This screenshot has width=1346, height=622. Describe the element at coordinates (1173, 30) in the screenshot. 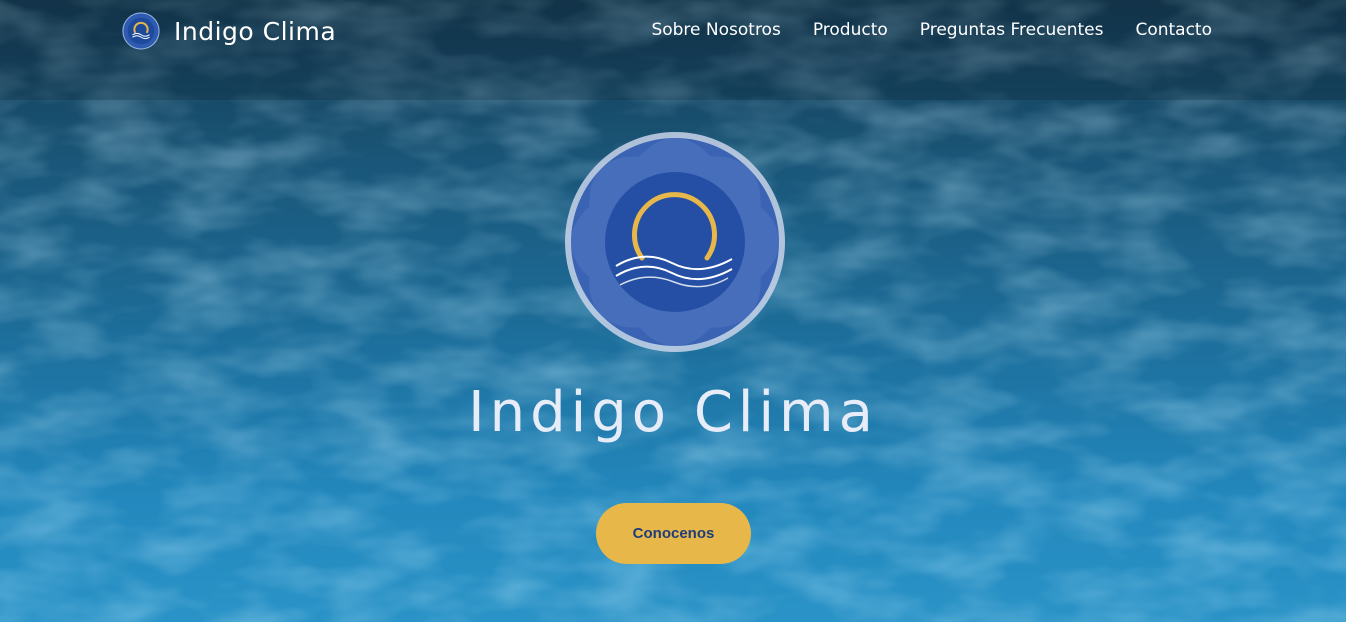

I see `nav-link-contacto: Contacto` at that location.